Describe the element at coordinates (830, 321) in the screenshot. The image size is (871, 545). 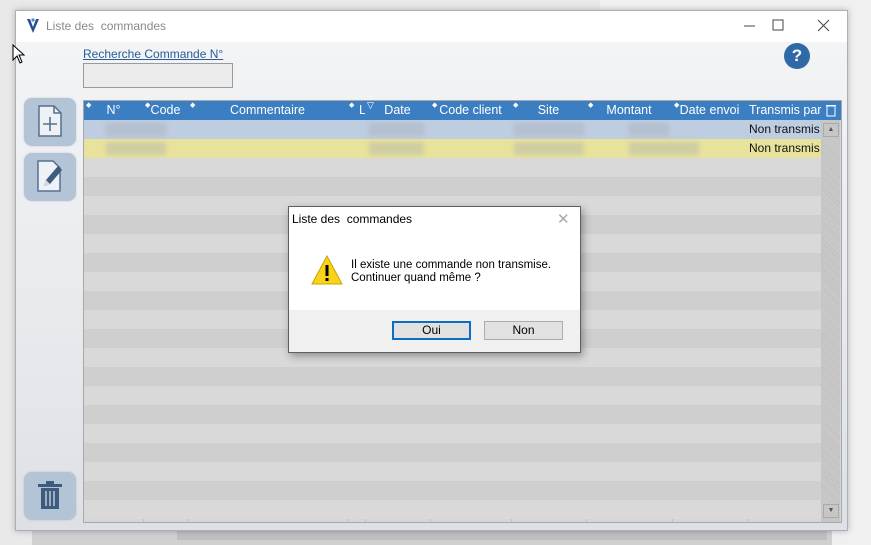
I see `vertical-scrollbar: ▲ ▼` at that location.